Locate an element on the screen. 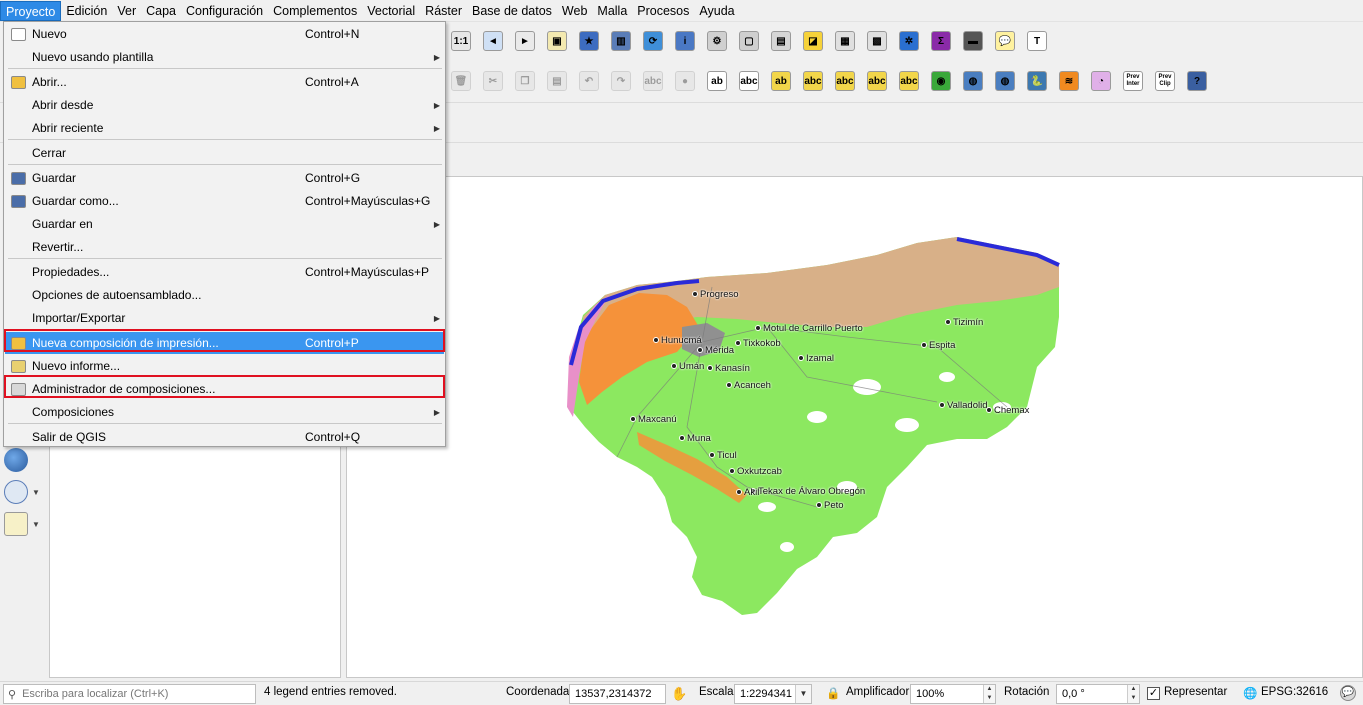 This screenshot has width=1363, height=705. rotation-spinbox: 0,0 ° ▲ ▼ is located at coordinates (1098, 694).